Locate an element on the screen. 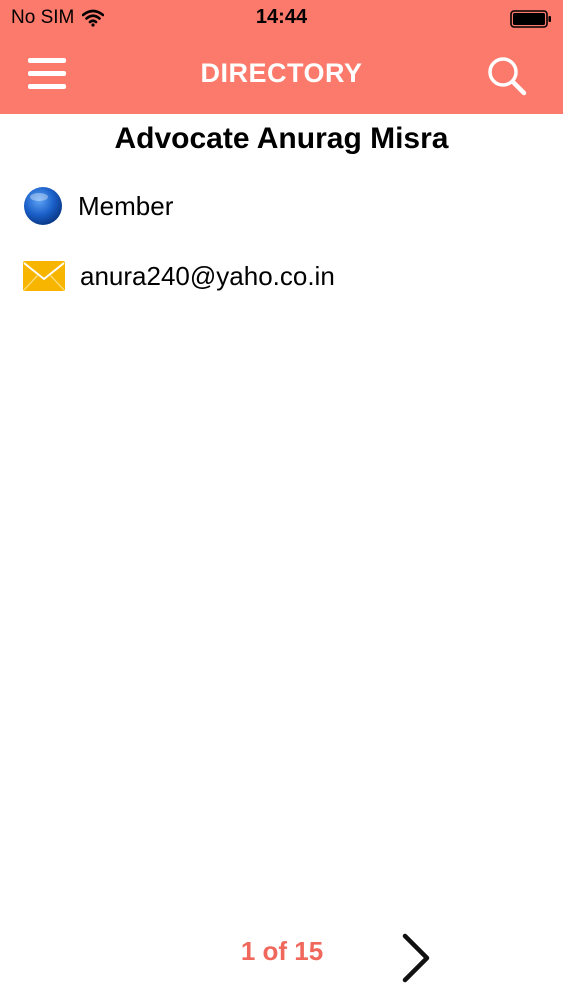 The width and height of the screenshot is (563, 1000). pagination: 1 of 15 is located at coordinates (281, 960).